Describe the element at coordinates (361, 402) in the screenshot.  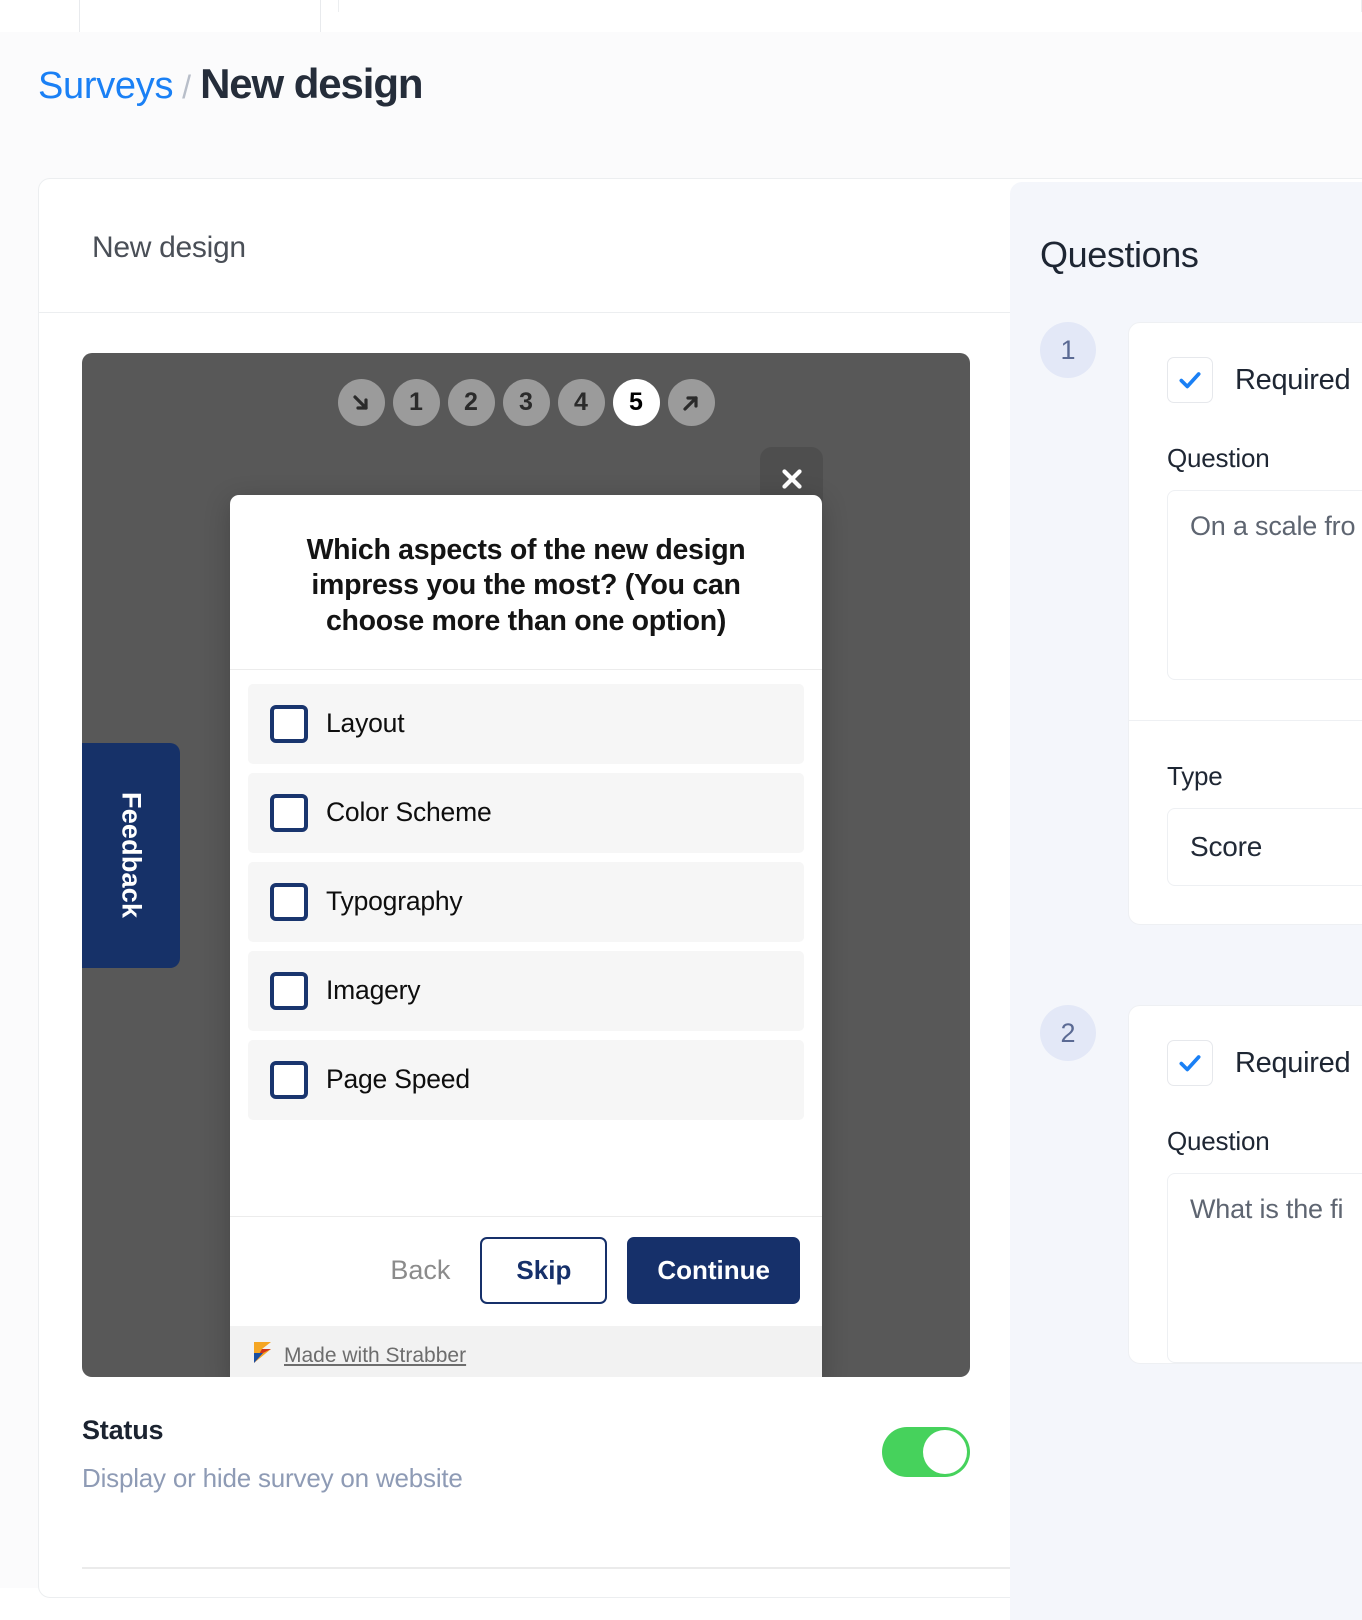
I see `arrow-down-right-icon` at that location.